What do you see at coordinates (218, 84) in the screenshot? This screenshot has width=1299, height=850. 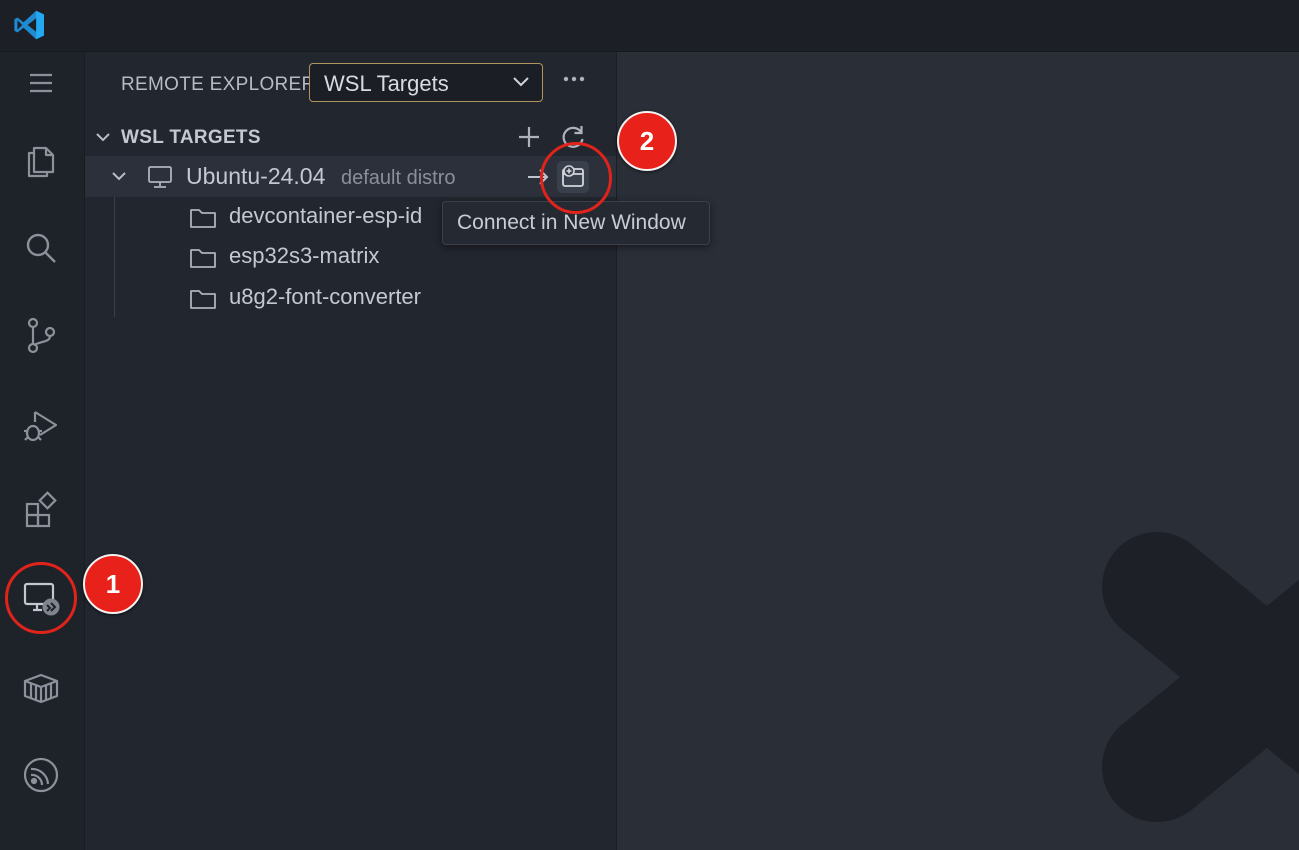 I see `sidebar-title: REMOTE EXPLORER` at bounding box center [218, 84].